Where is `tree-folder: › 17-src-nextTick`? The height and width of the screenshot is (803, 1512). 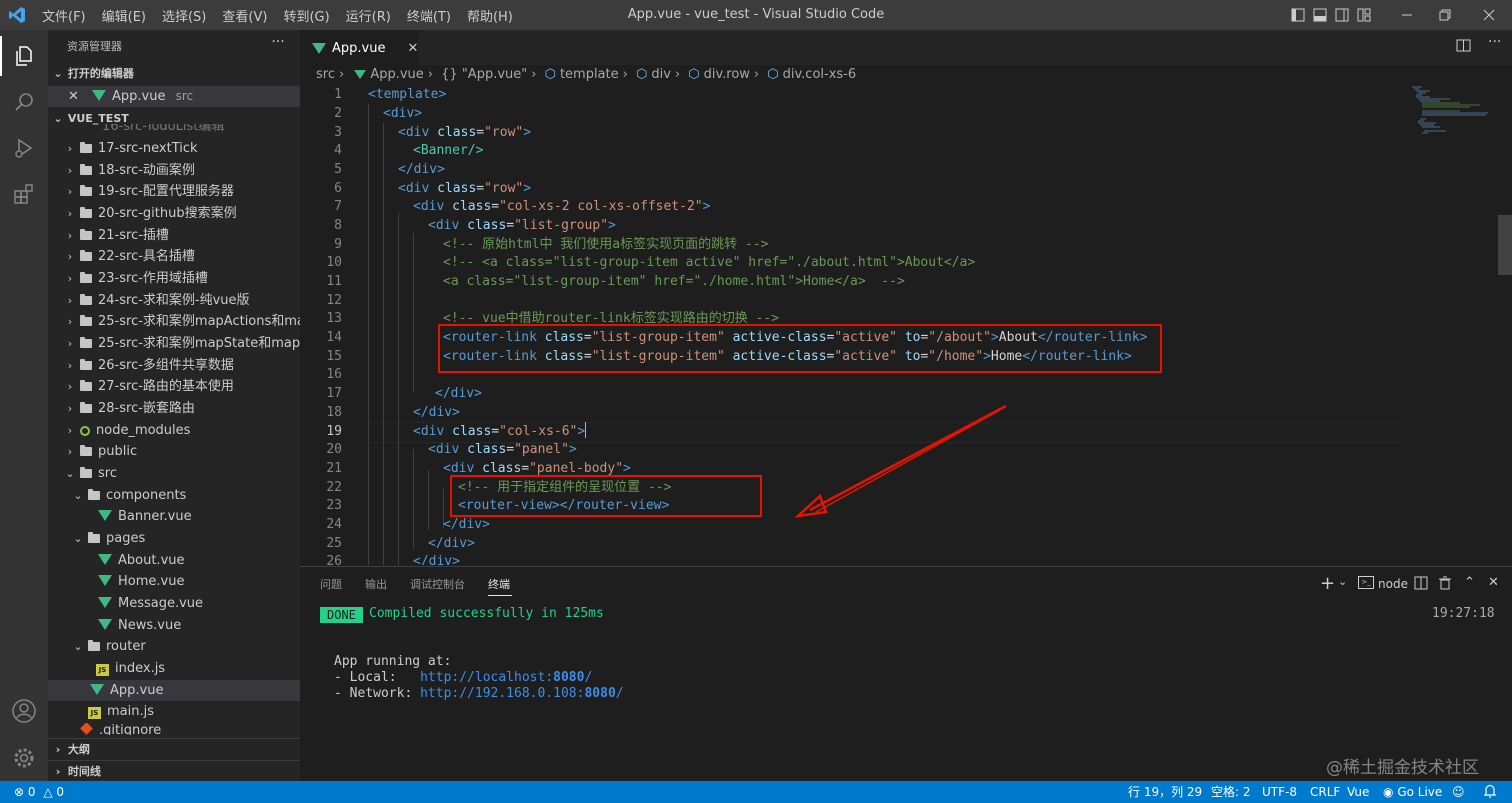 tree-folder: › 17-src-nextTick is located at coordinates (174, 148).